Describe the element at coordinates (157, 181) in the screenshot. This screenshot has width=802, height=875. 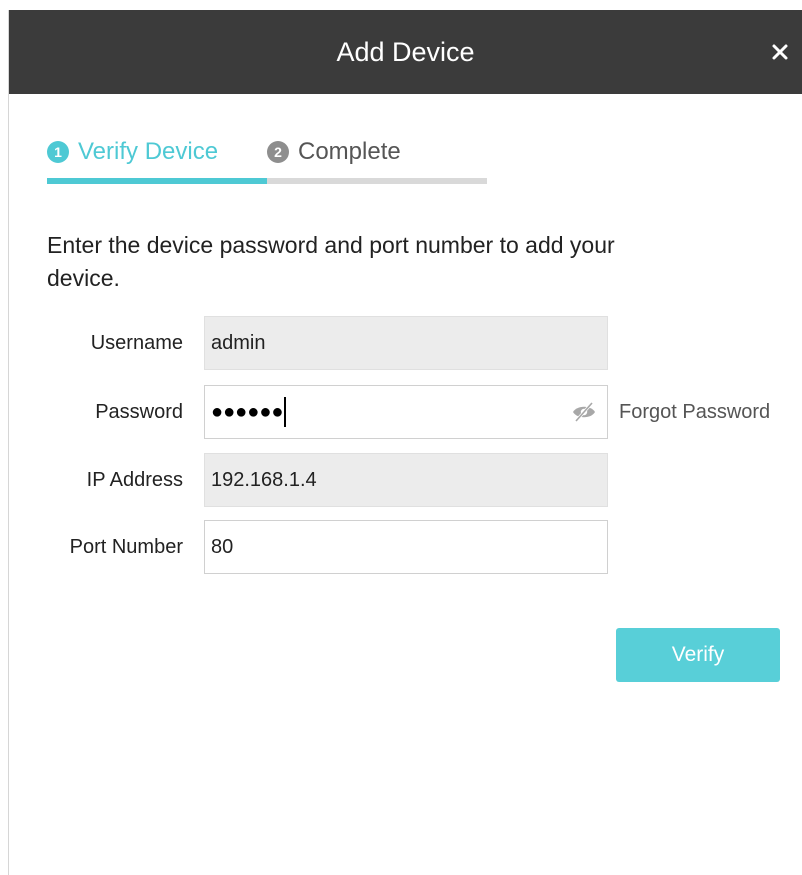
I see `step-progress-fill` at that location.